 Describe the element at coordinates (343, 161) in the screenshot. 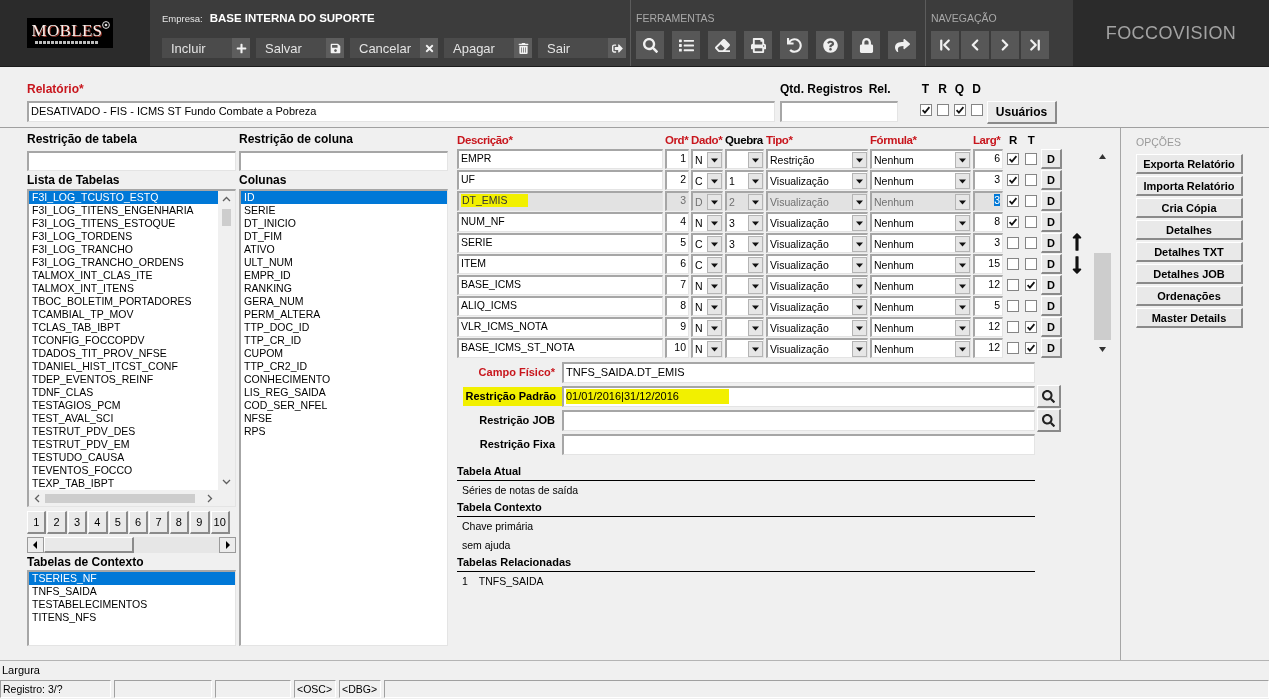

I see `column-filter-field` at that location.